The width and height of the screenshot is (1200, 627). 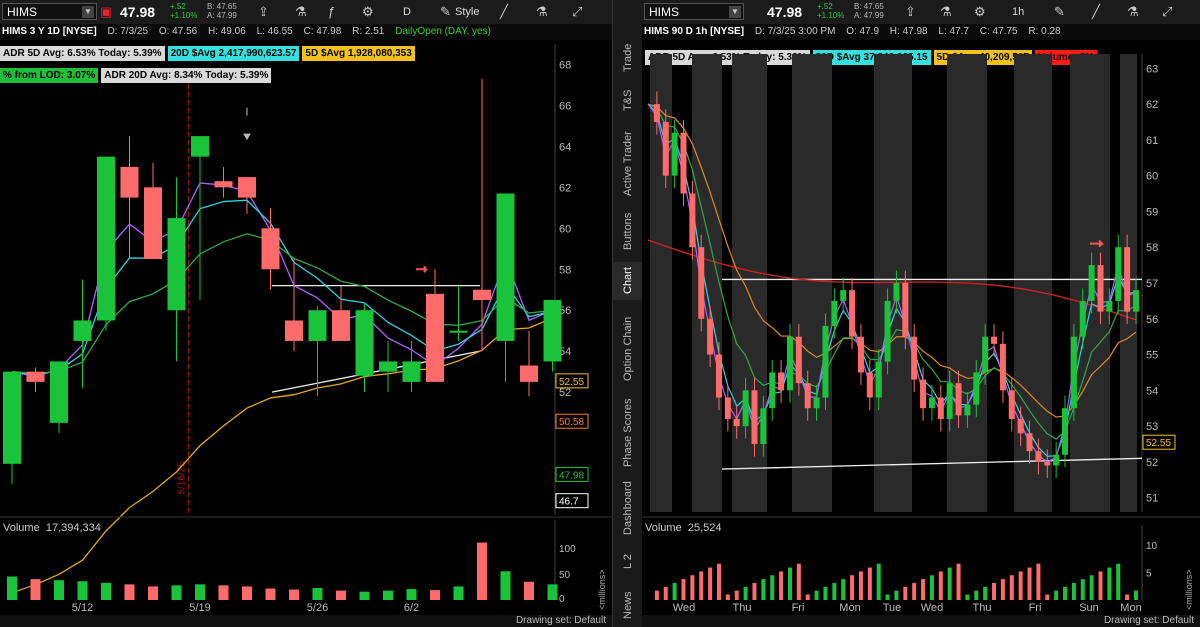 I want to click on price-tag-label: 47.98, so click(x=571, y=475).